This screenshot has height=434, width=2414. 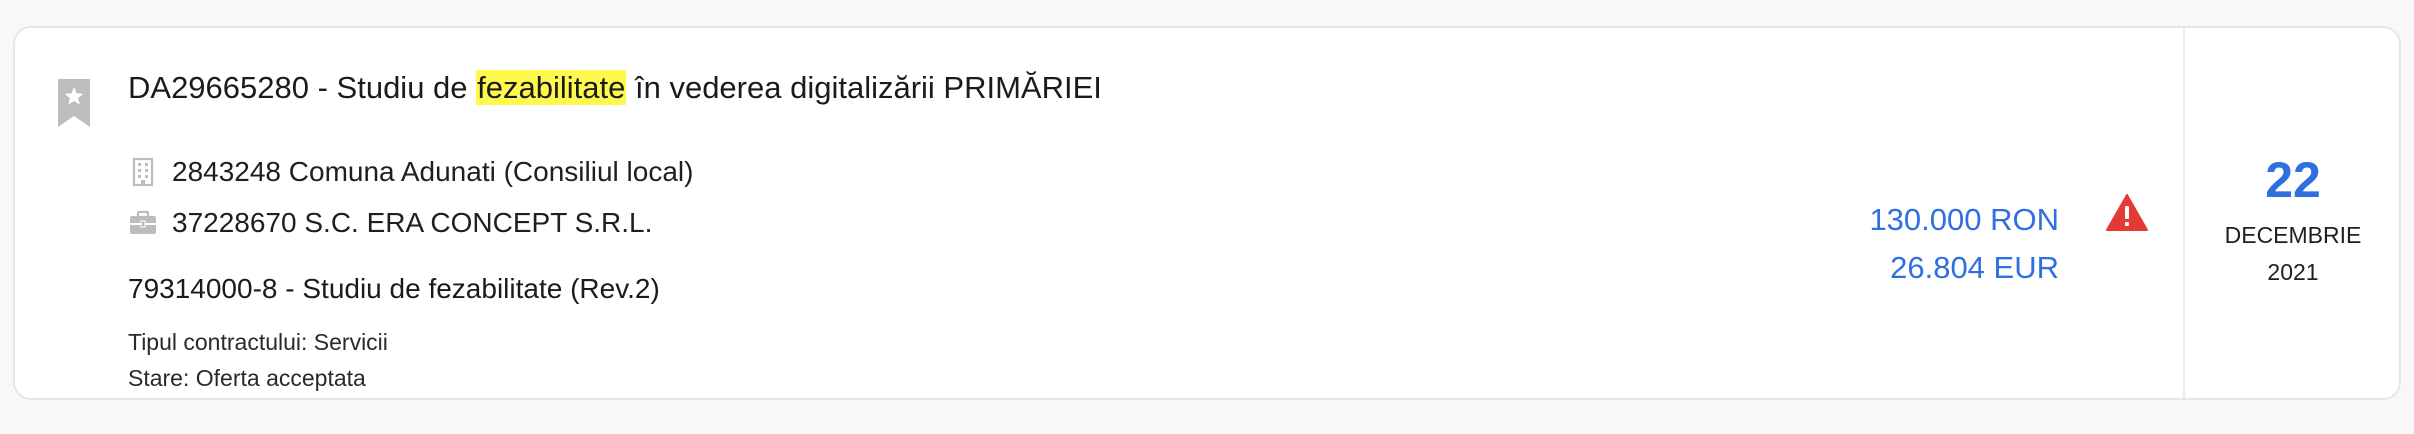 What do you see at coordinates (258, 342) in the screenshot?
I see `contract-type: Tipul contractului: Servicii` at bounding box center [258, 342].